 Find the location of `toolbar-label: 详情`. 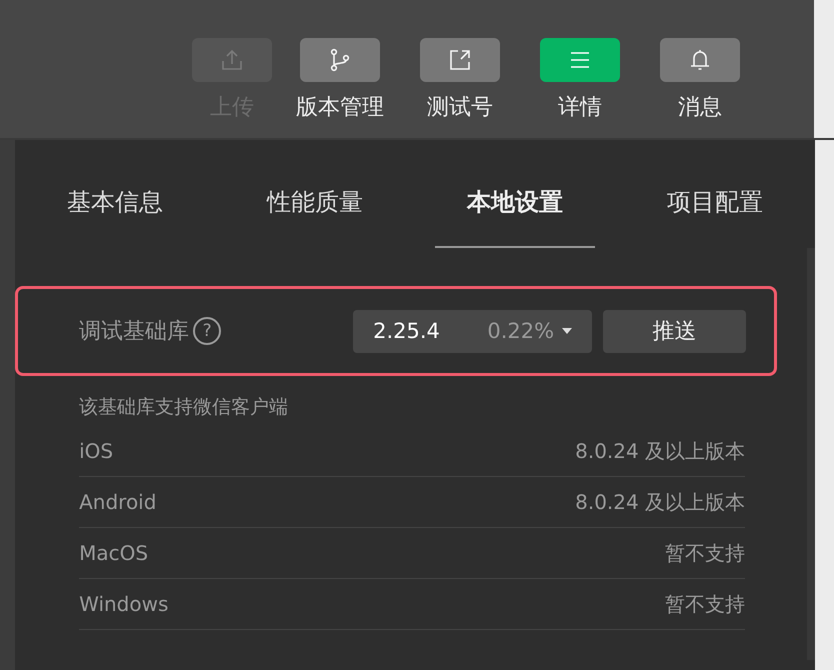

toolbar-label: 详情 is located at coordinates (580, 108).